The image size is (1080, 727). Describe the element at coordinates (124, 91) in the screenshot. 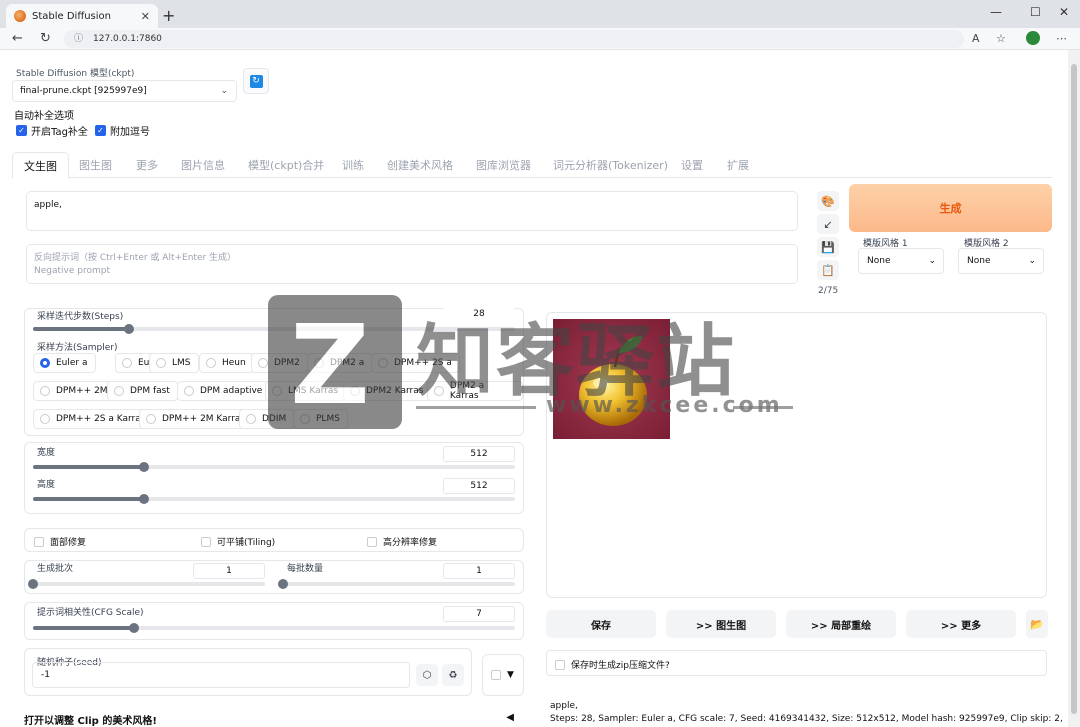

I see `model-dropdown: final-prune.ckpt [925997e9] ⌄` at that location.